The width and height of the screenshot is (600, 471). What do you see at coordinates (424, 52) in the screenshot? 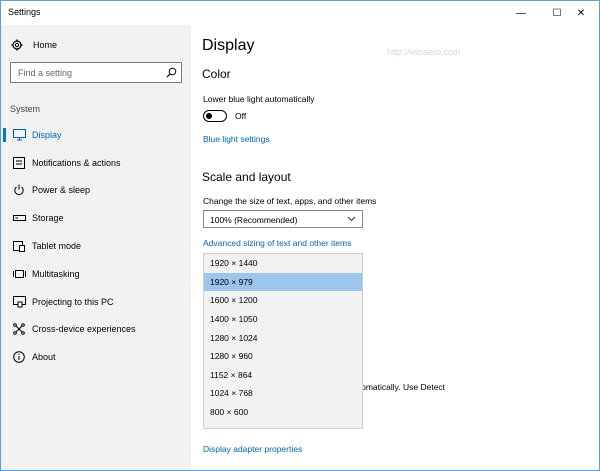
I see `watermark-text: http://winaero.com` at bounding box center [424, 52].